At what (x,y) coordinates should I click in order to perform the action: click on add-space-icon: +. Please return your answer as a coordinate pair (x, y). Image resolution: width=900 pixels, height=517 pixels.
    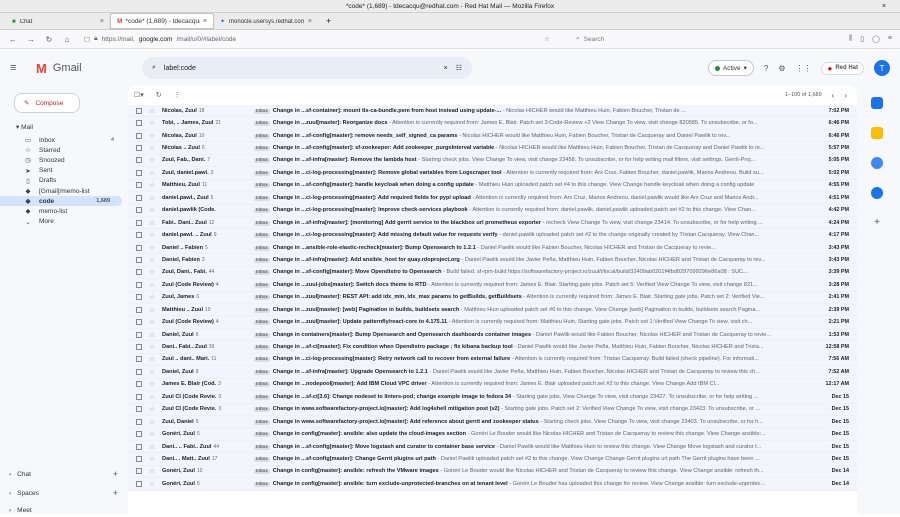
    Looking at the image, I should click on (115, 493).